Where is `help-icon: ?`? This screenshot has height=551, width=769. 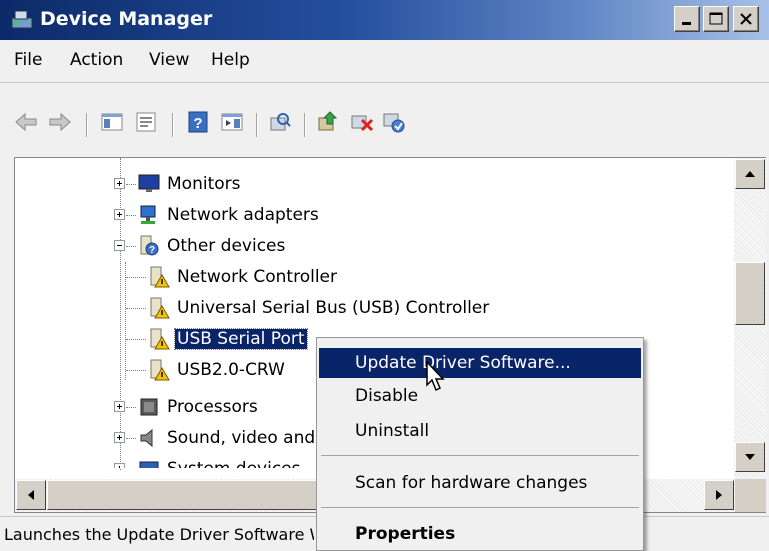 help-icon: ? is located at coordinates (198, 122).